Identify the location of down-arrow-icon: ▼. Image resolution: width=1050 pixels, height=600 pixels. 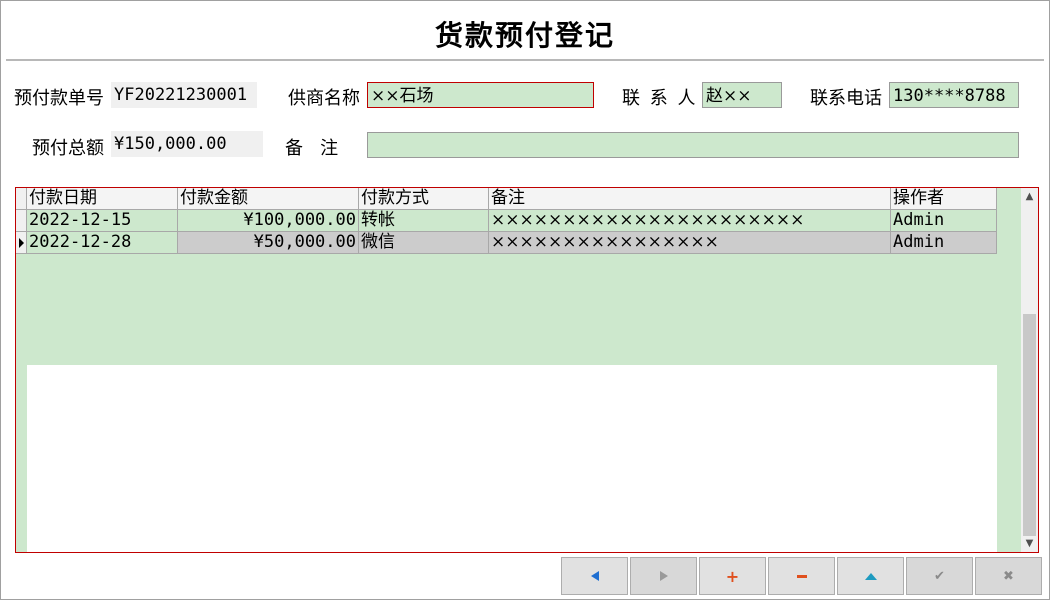
(1029, 543).